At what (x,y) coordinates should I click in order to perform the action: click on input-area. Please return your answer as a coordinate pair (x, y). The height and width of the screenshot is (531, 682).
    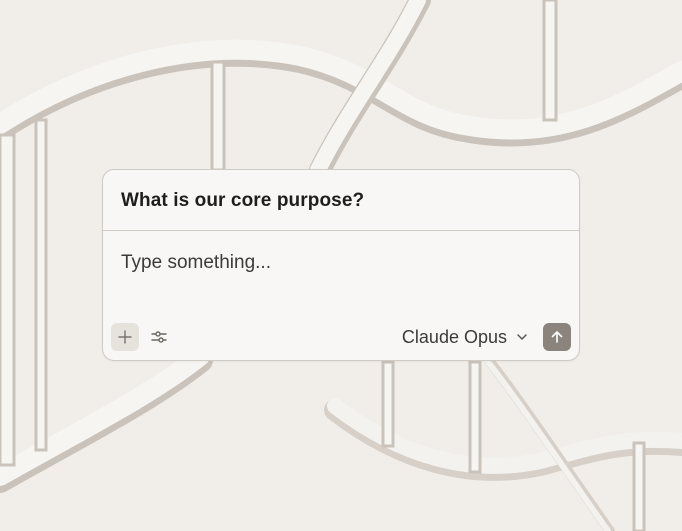
    Looking at the image, I should click on (341, 265).